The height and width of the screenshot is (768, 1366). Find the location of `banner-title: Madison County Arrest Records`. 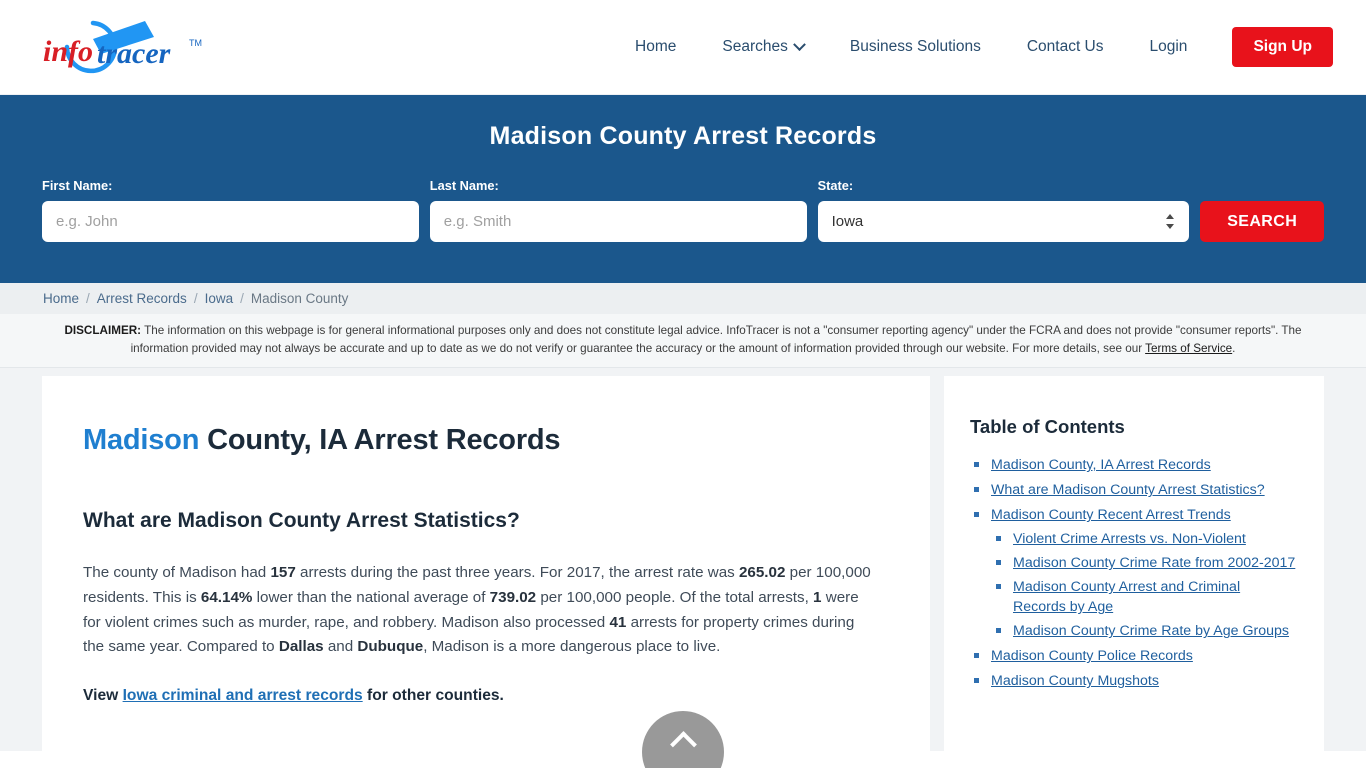

banner-title: Madison County Arrest Records is located at coordinates (683, 136).